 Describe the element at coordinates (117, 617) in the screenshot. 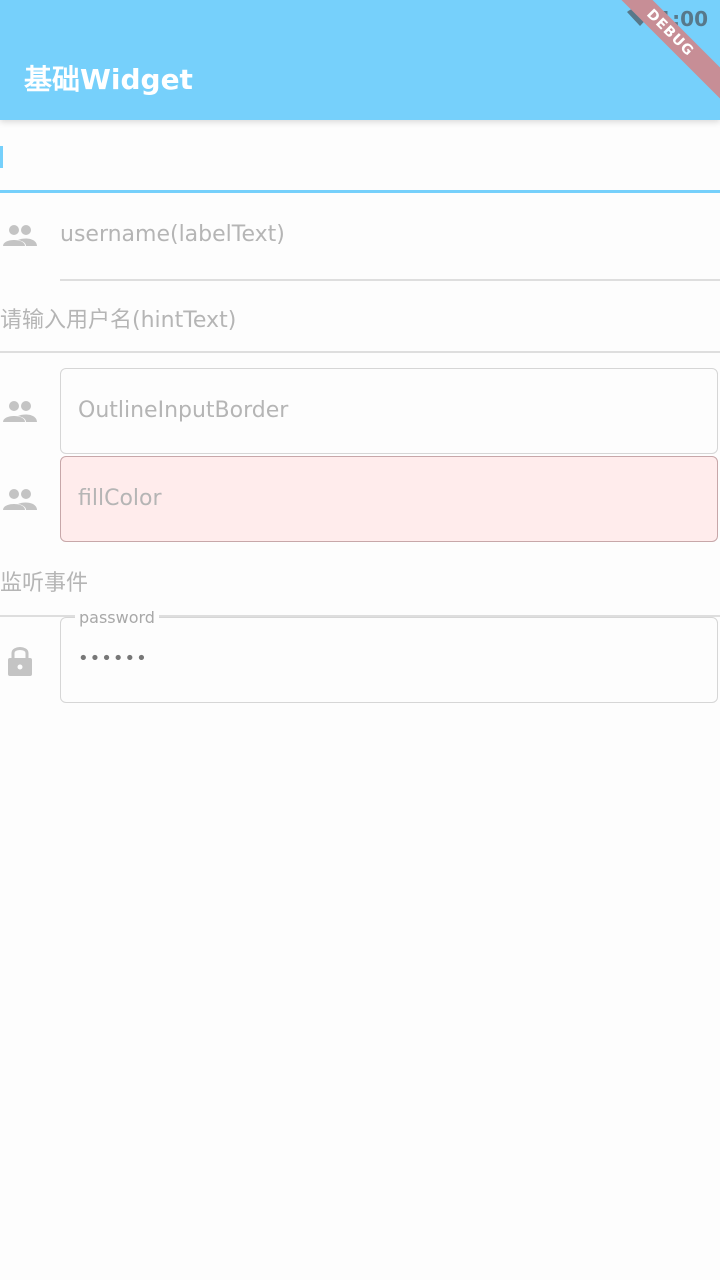

I see `password-floating-label: password` at that location.